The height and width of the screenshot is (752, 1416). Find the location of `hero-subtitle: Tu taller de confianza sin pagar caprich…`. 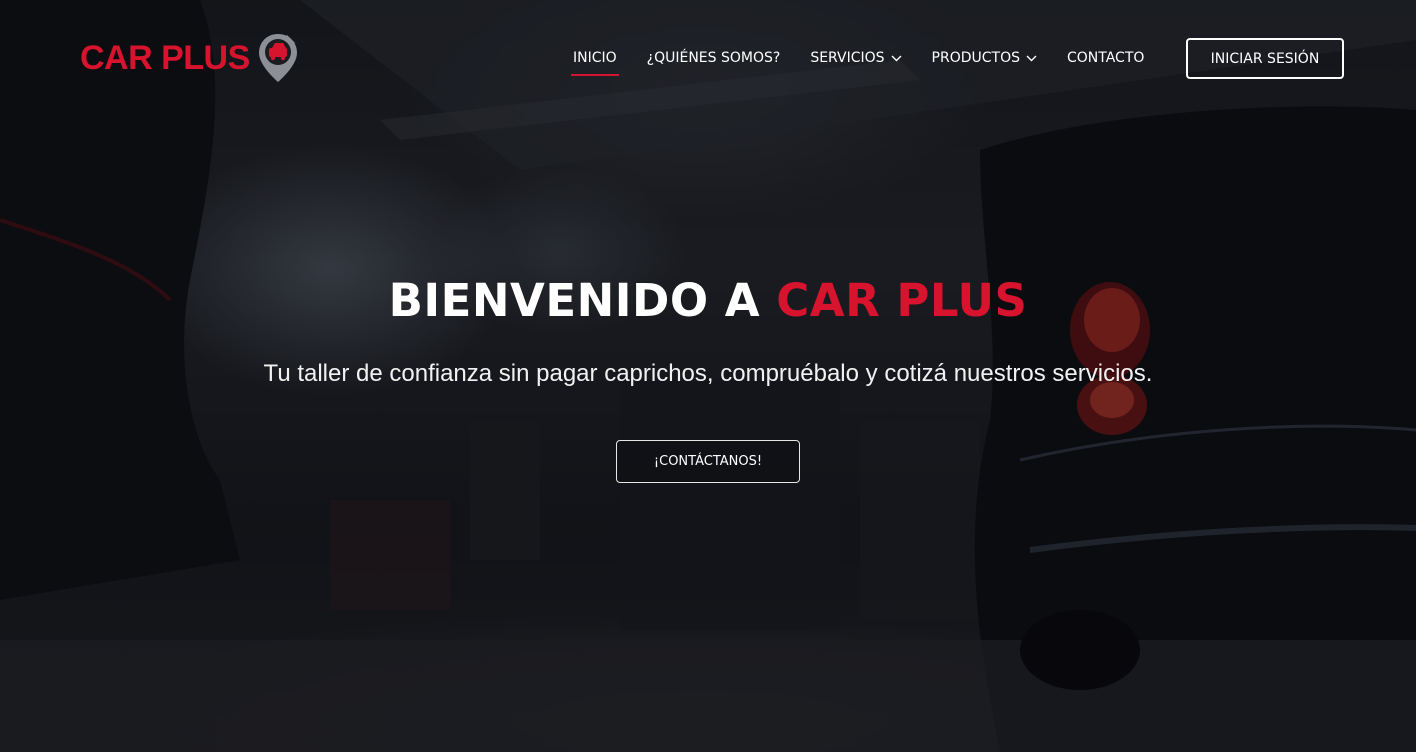

hero-subtitle: Tu taller de confianza sin pagar caprich… is located at coordinates (708, 373).